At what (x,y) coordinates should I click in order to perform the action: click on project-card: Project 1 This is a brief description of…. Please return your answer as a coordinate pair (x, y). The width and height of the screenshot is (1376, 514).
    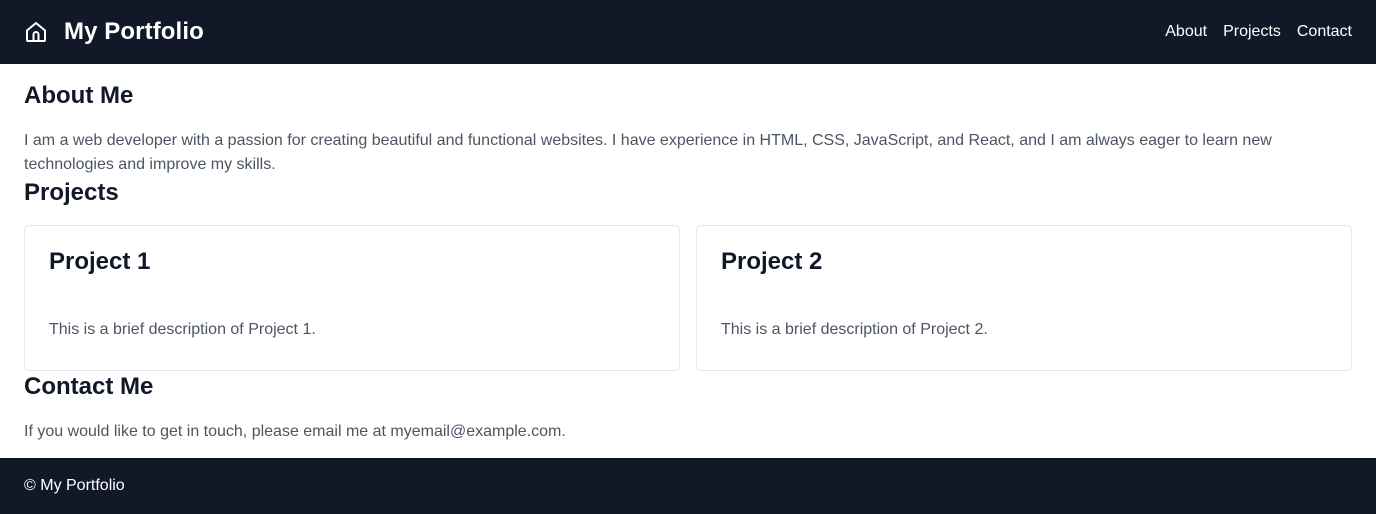
    Looking at the image, I should click on (352, 298).